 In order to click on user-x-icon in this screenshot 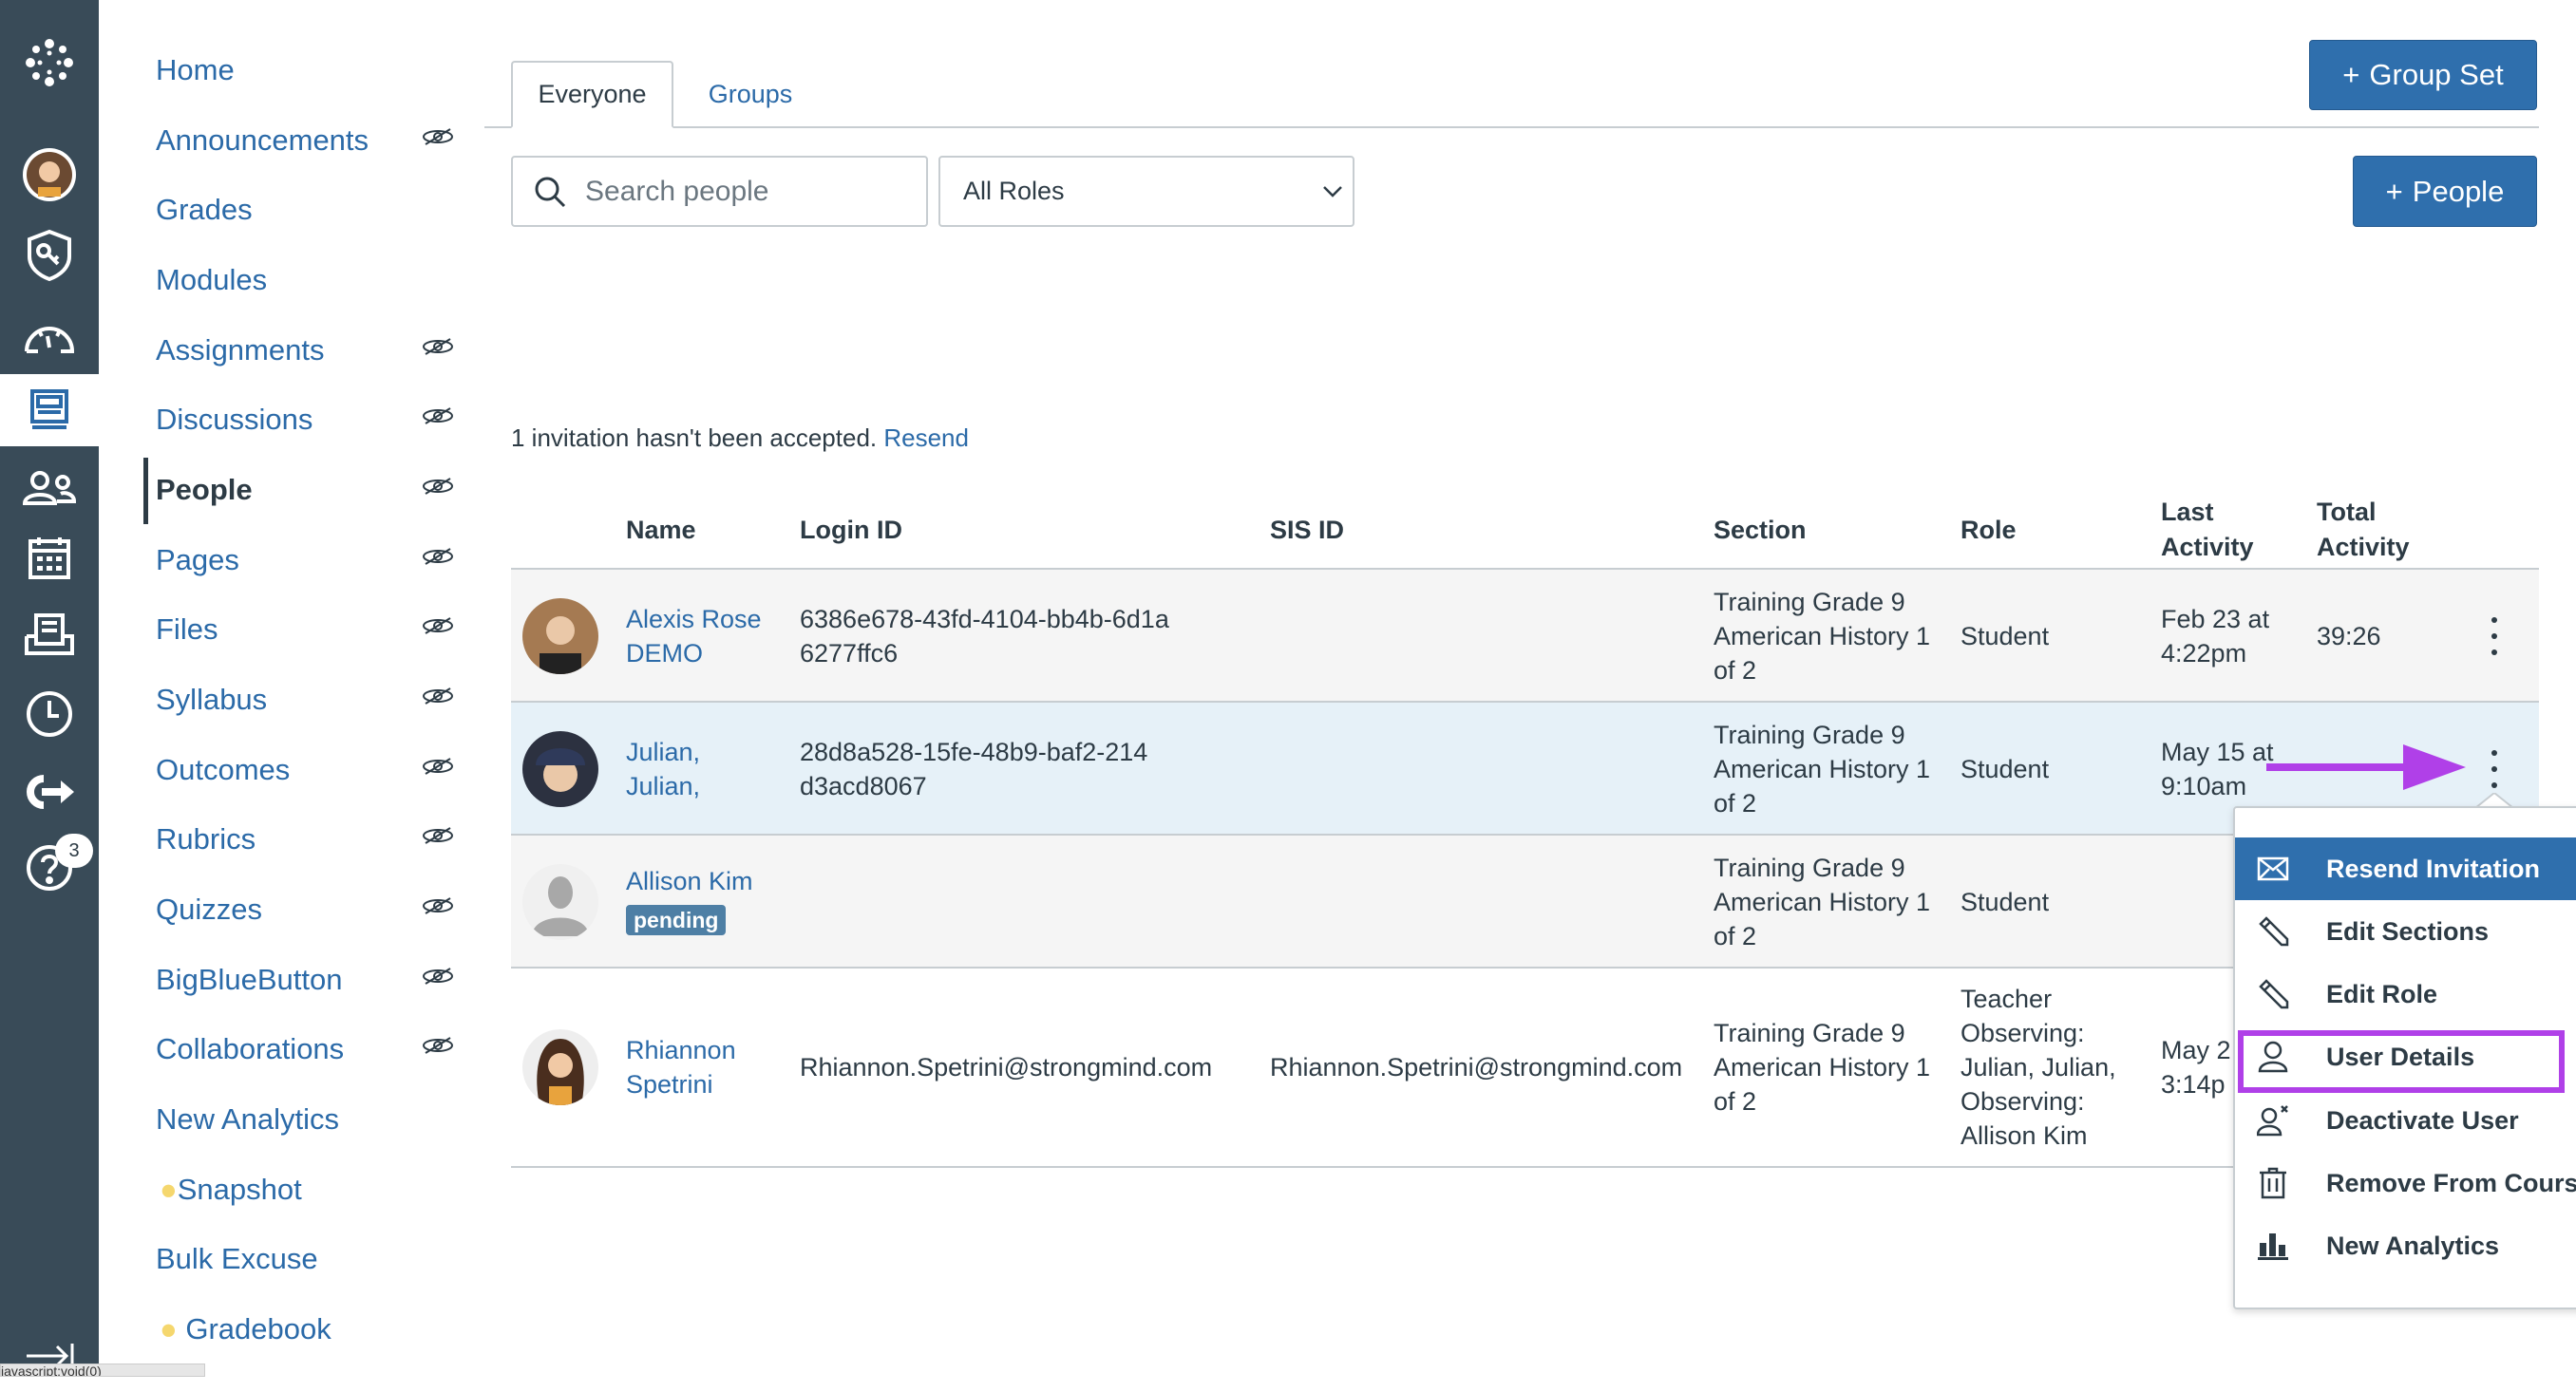, I will do `click(2272, 1121)`.